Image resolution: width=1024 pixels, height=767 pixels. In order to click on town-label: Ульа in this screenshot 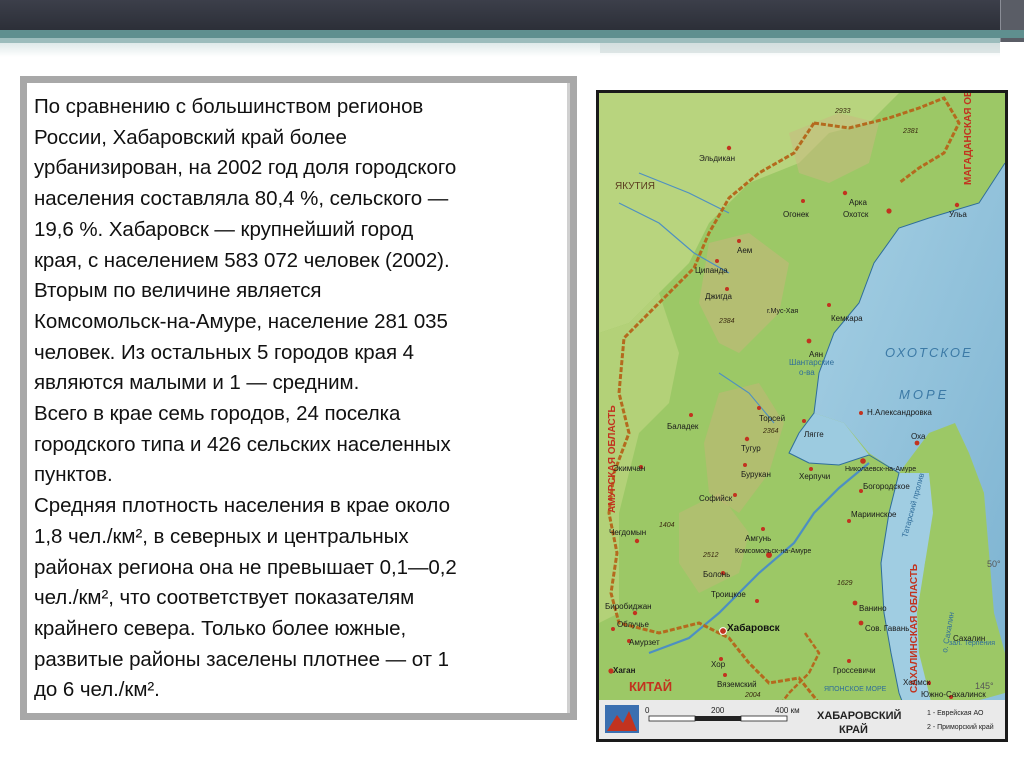, I will do `click(958, 214)`.